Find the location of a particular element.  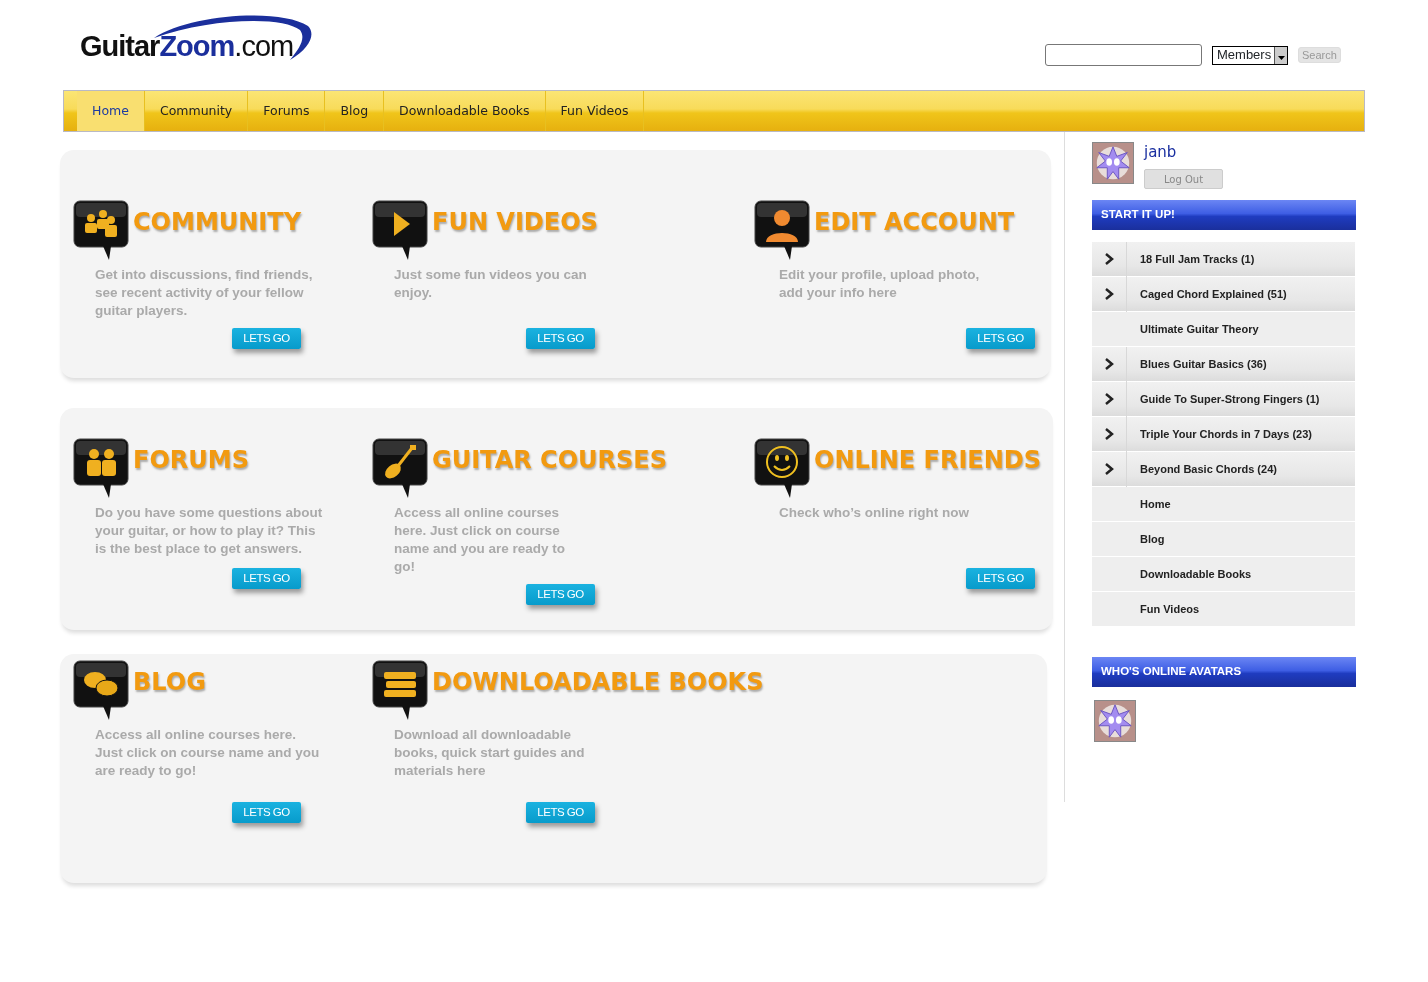

sidebar-menu-item: Caged Chord Explained (51) is located at coordinates (1223, 294).